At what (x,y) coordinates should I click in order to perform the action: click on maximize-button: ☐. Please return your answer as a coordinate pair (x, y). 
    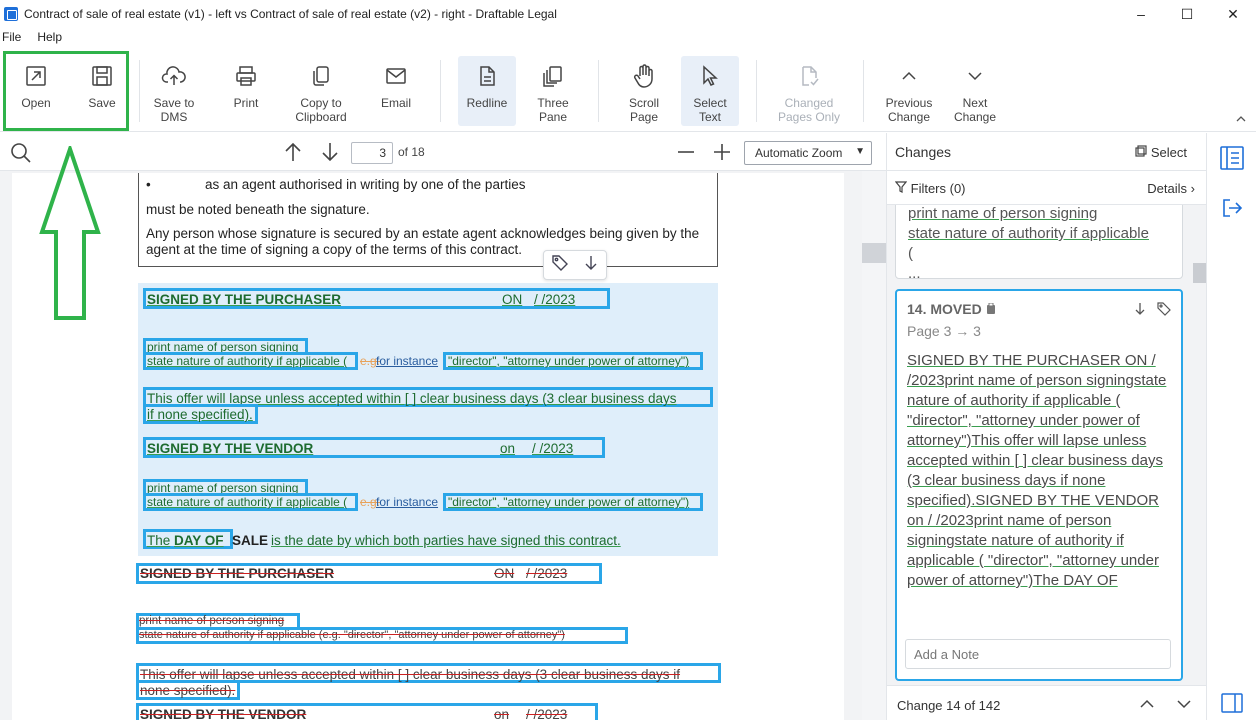
    Looking at the image, I should click on (1187, 14).